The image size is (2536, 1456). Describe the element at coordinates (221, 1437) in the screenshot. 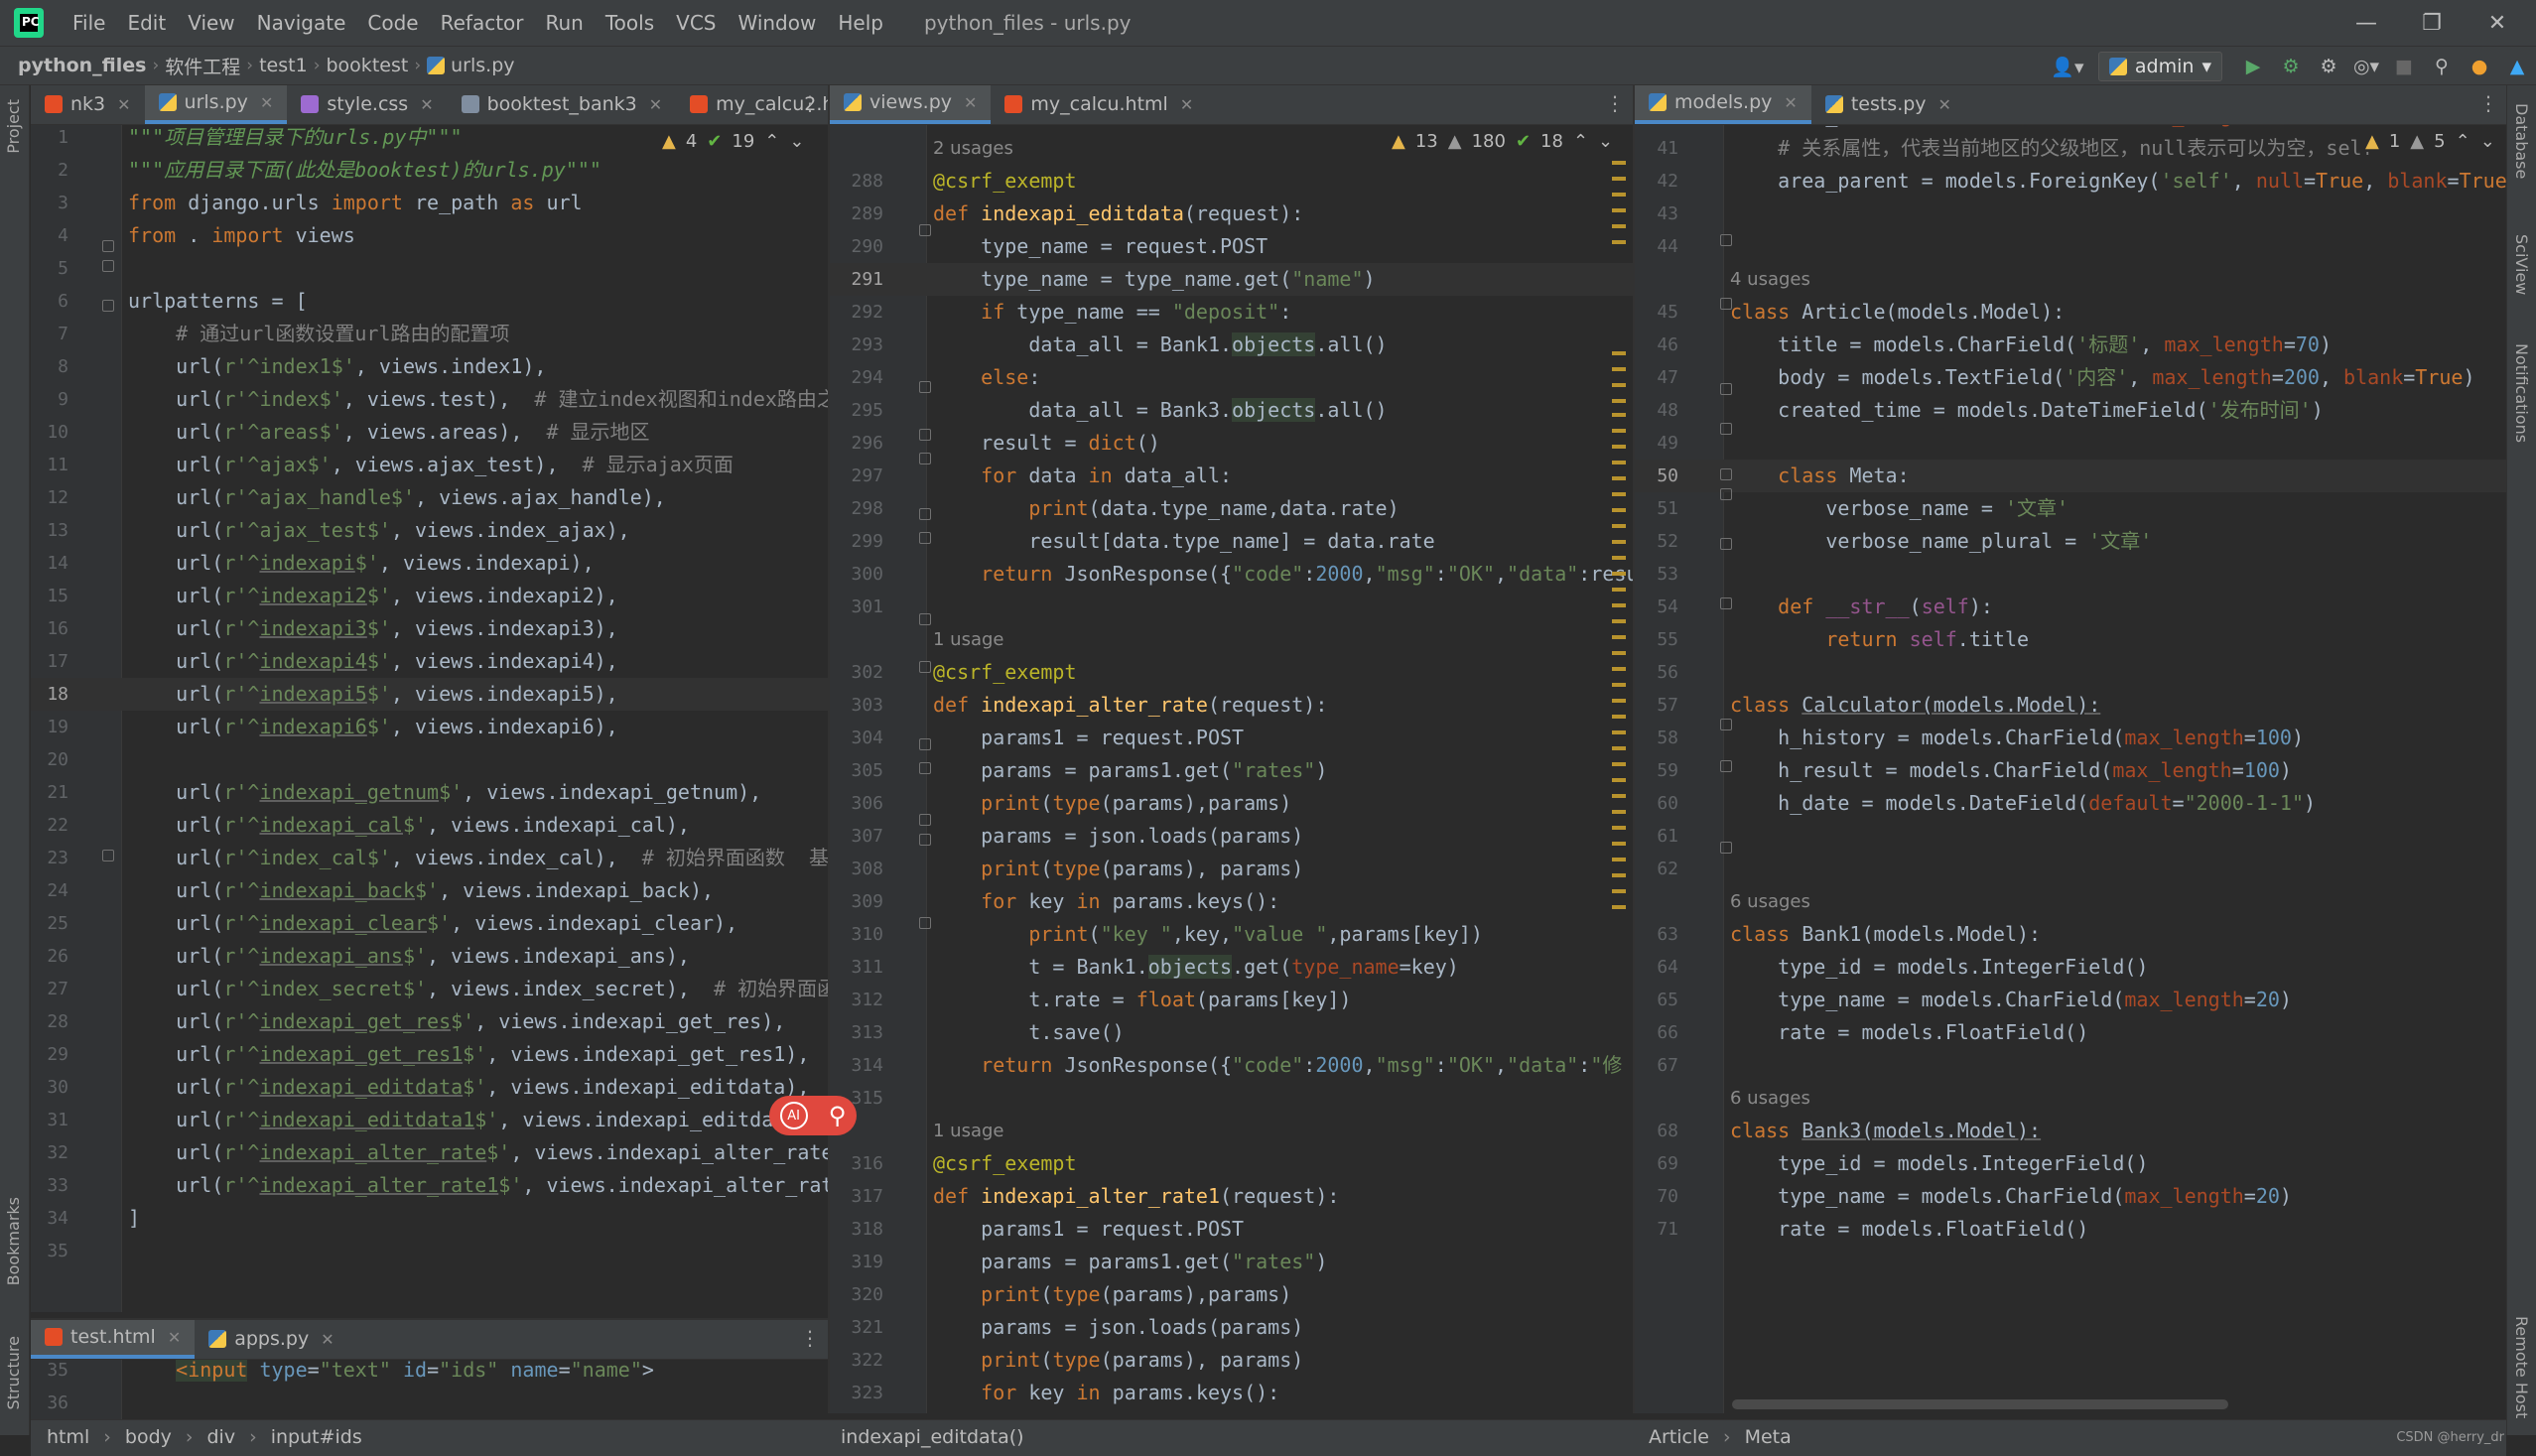

I see `structure-path-item: div` at that location.